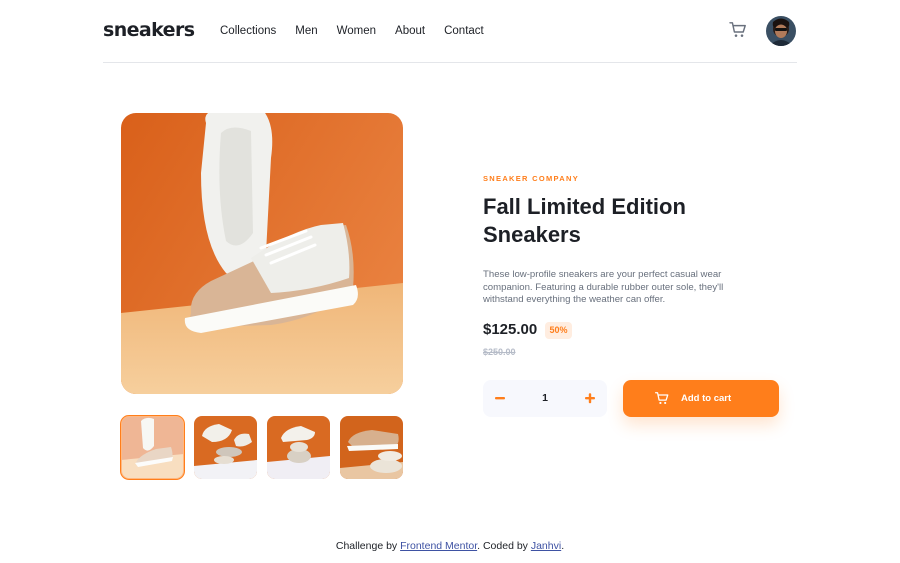 This screenshot has width=900, height=563. What do you see at coordinates (510, 329) in the screenshot?
I see `current-price: $125.00` at bounding box center [510, 329].